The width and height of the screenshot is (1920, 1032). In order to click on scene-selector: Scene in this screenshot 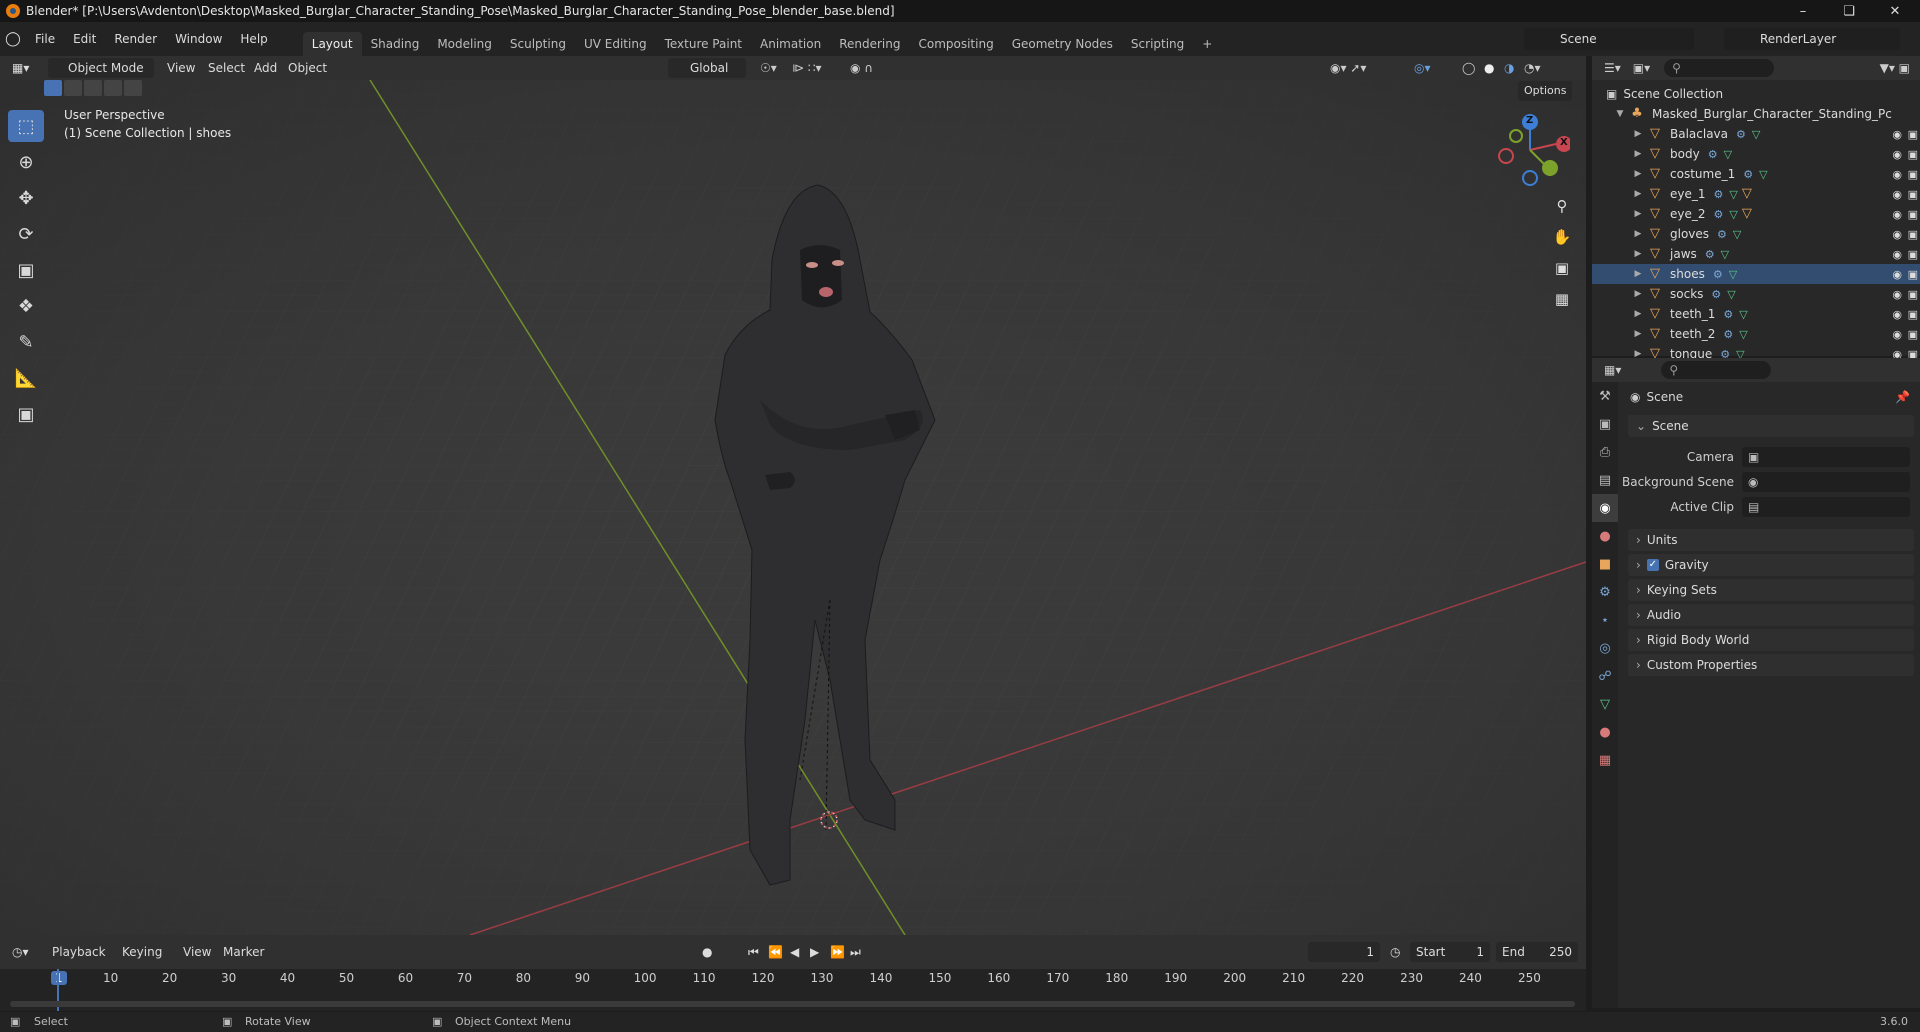, I will do `click(1609, 39)`.